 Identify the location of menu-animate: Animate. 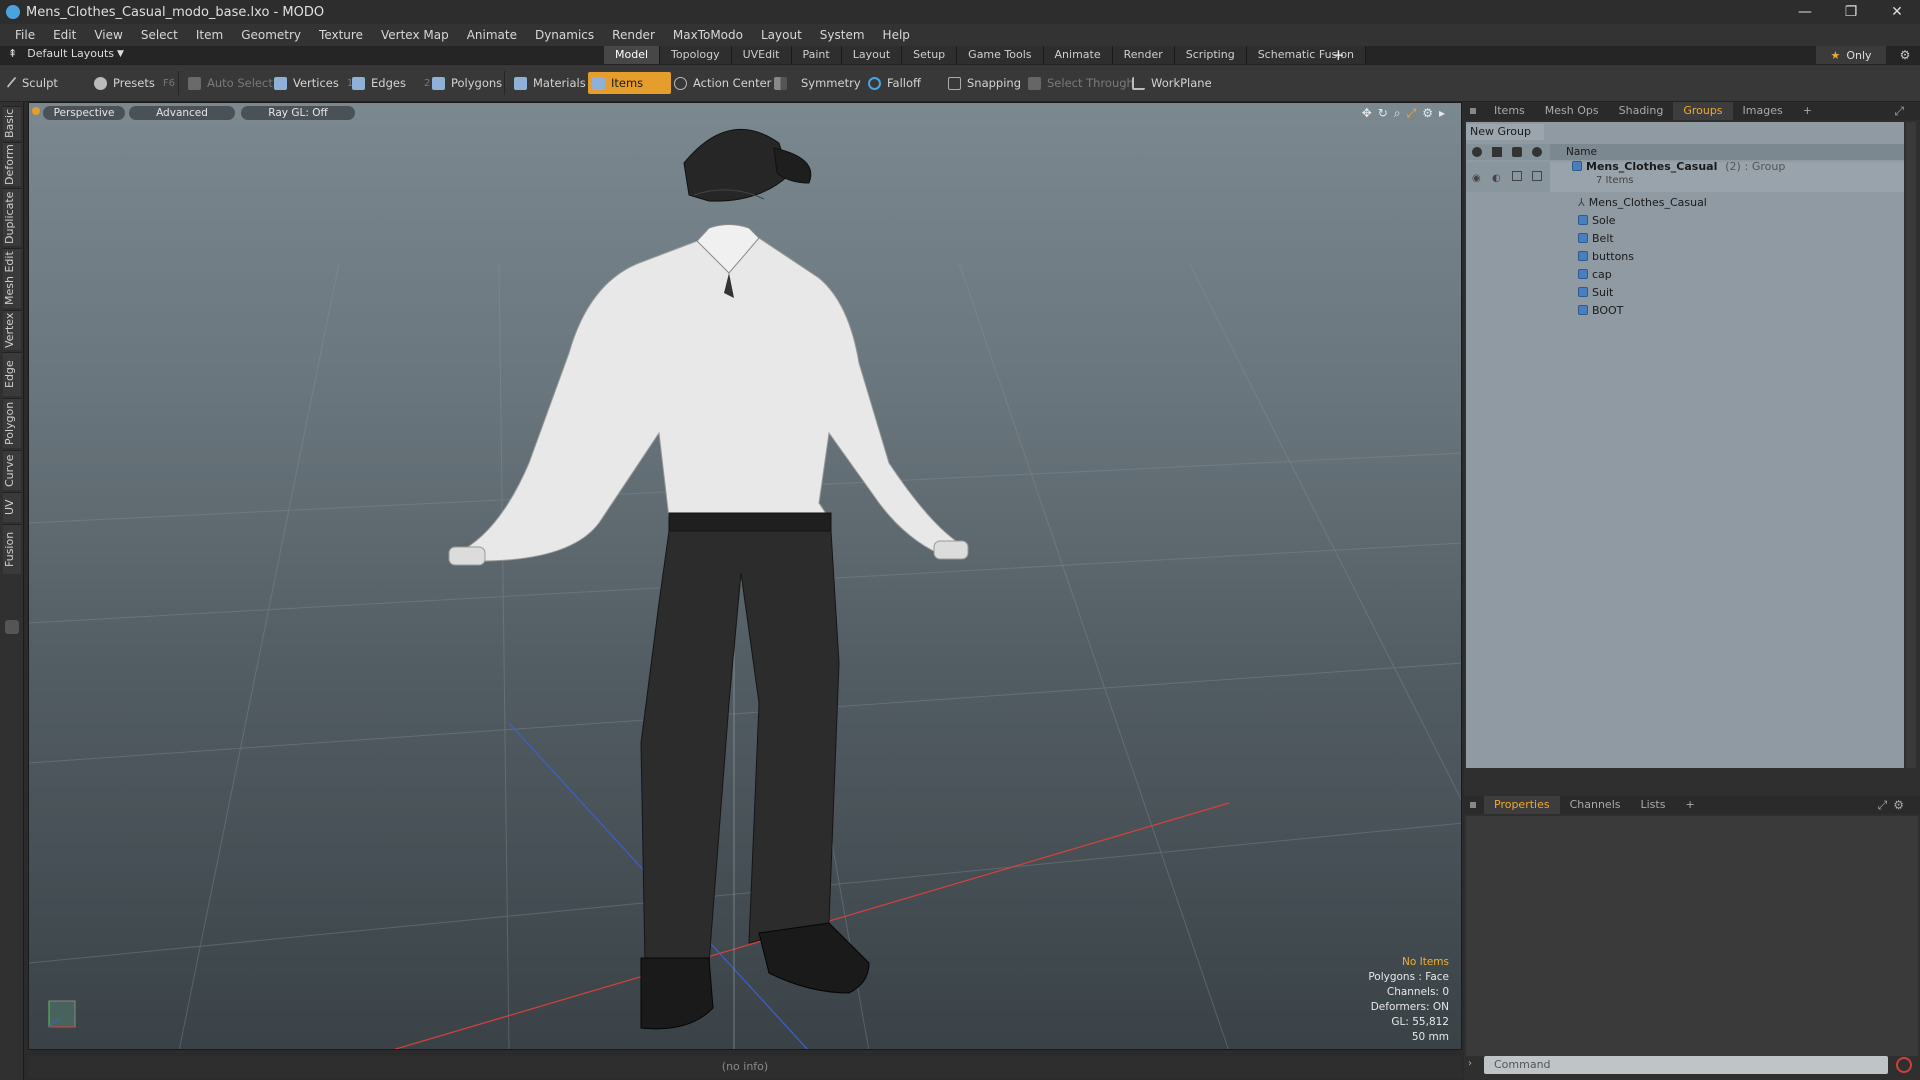
(492, 35).